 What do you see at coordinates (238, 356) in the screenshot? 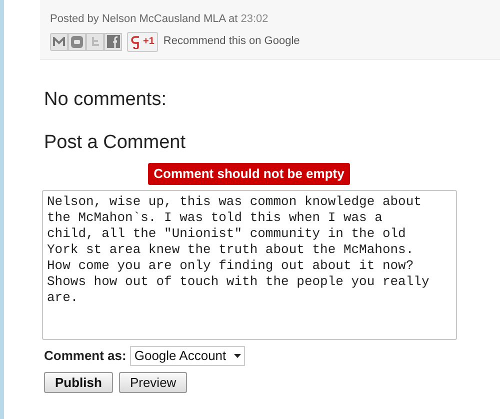
I see `dropdown-caret-icon` at bounding box center [238, 356].